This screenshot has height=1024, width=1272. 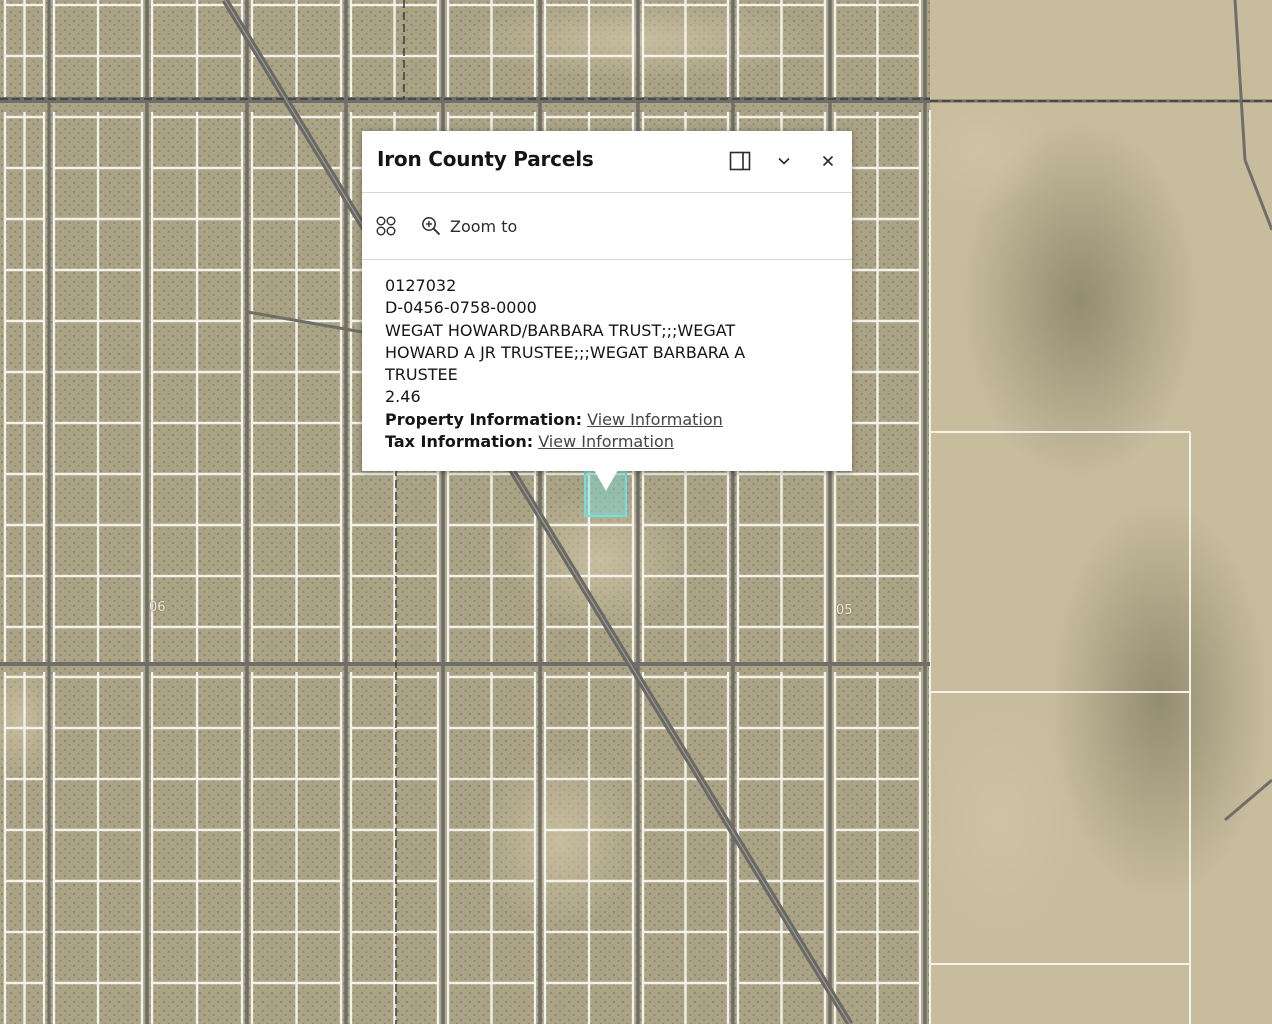 What do you see at coordinates (607, 226) in the screenshot?
I see `popup-actions: Zoom to` at bounding box center [607, 226].